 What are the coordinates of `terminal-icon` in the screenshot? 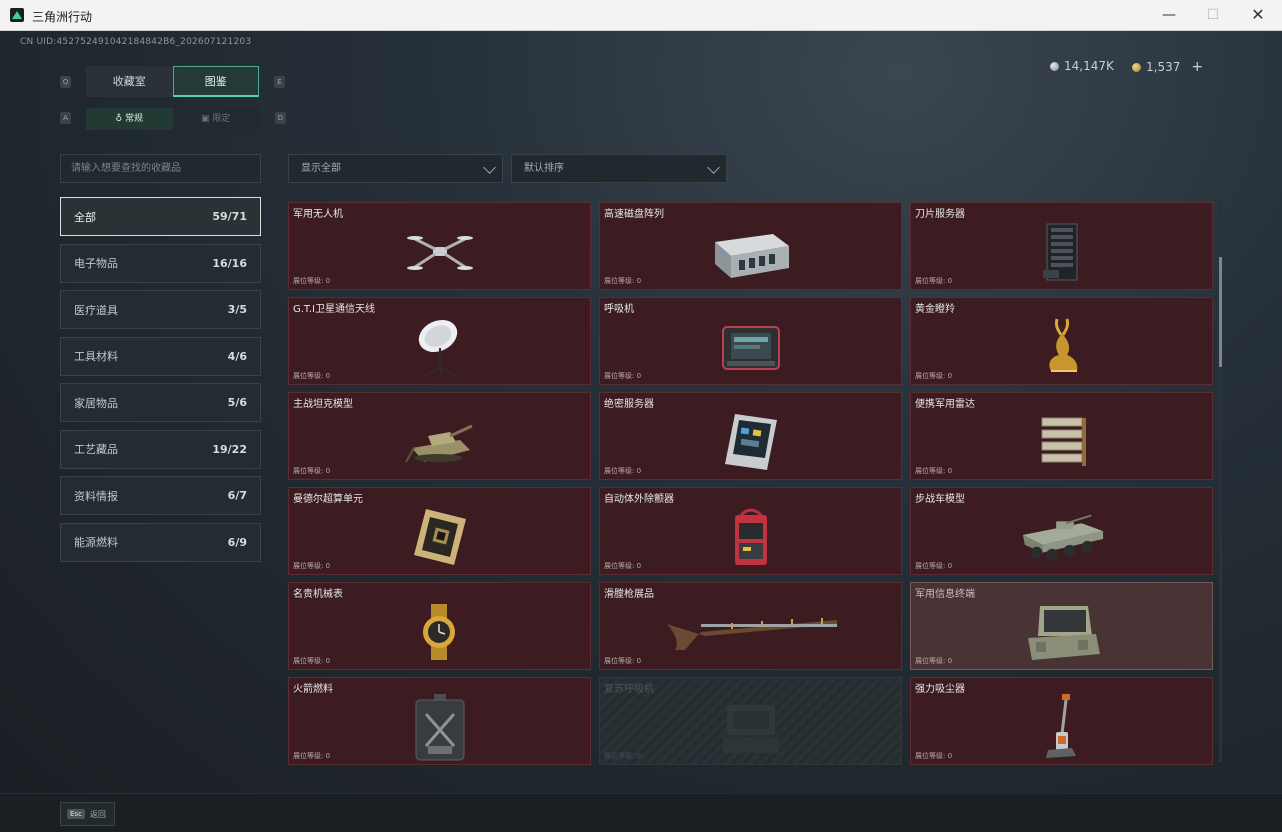 It's located at (1062, 632).